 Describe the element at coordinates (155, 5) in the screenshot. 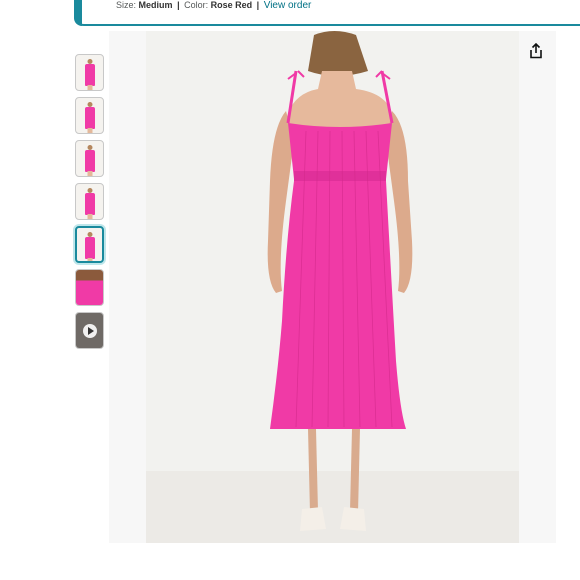

I see `size-value: Medium` at that location.